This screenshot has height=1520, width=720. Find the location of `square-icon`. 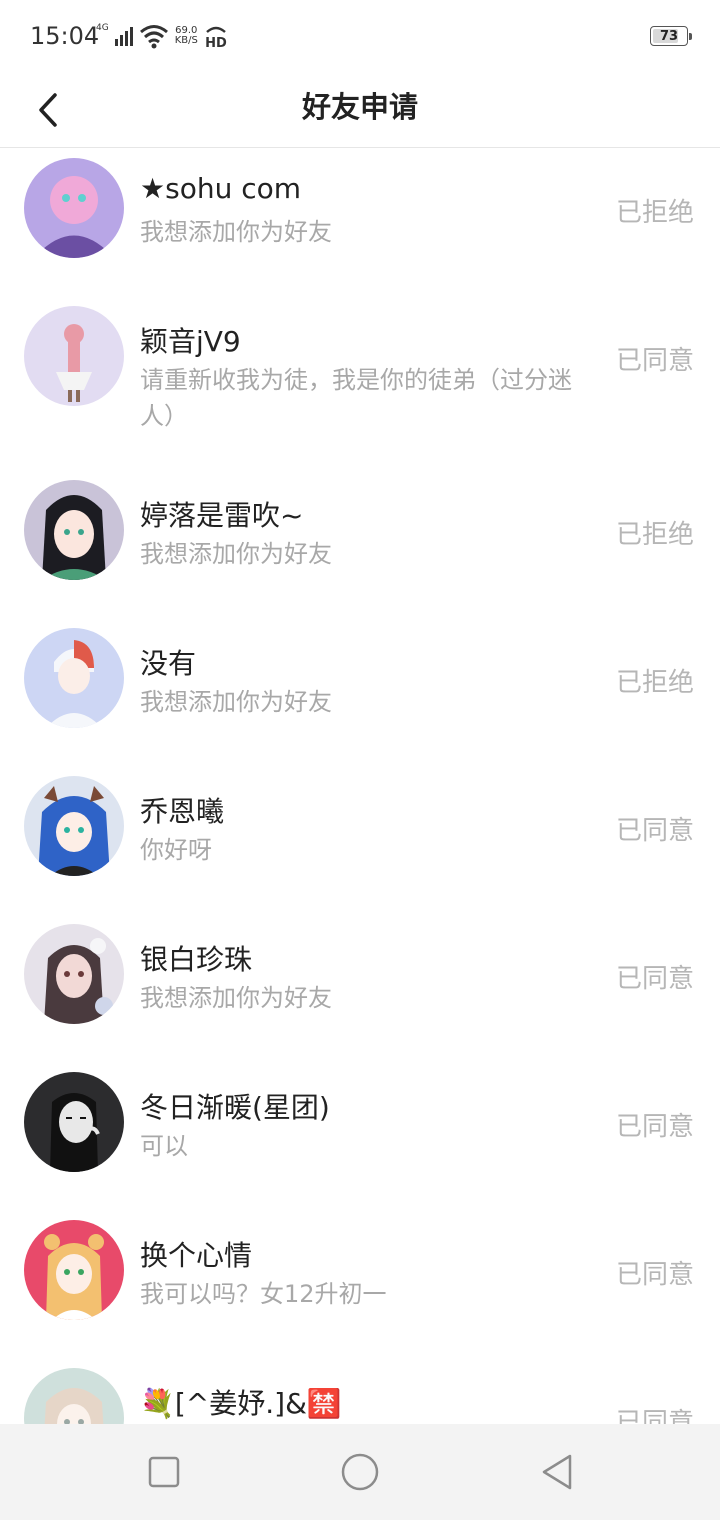

square-icon is located at coordinates (164, 1472).